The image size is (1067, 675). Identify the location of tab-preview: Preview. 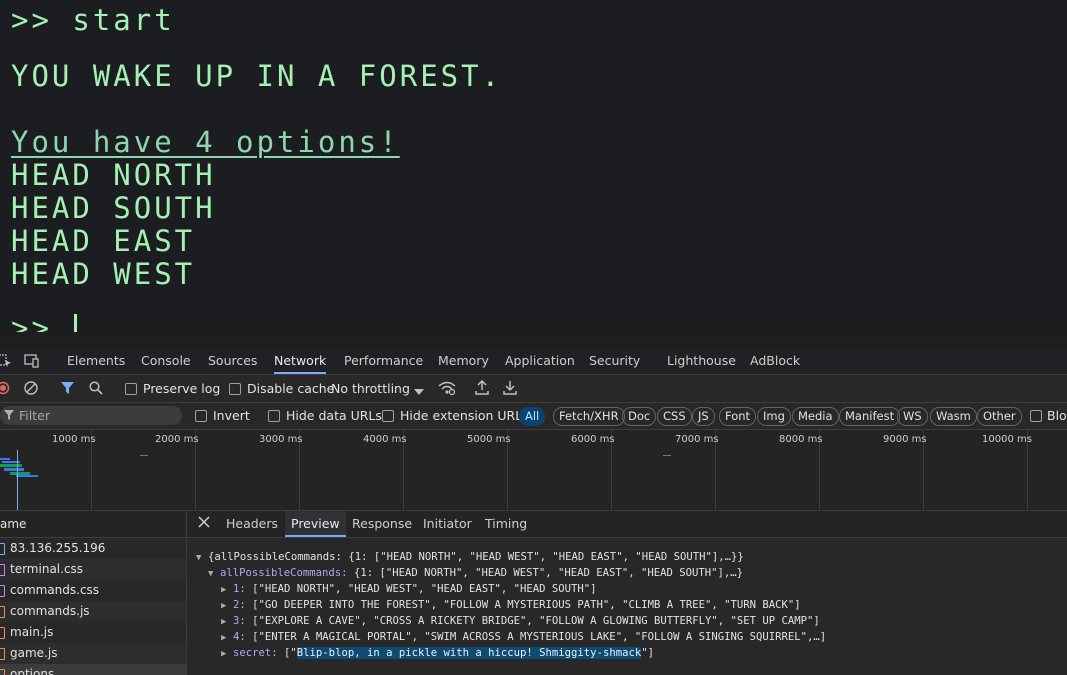
(315, 524).